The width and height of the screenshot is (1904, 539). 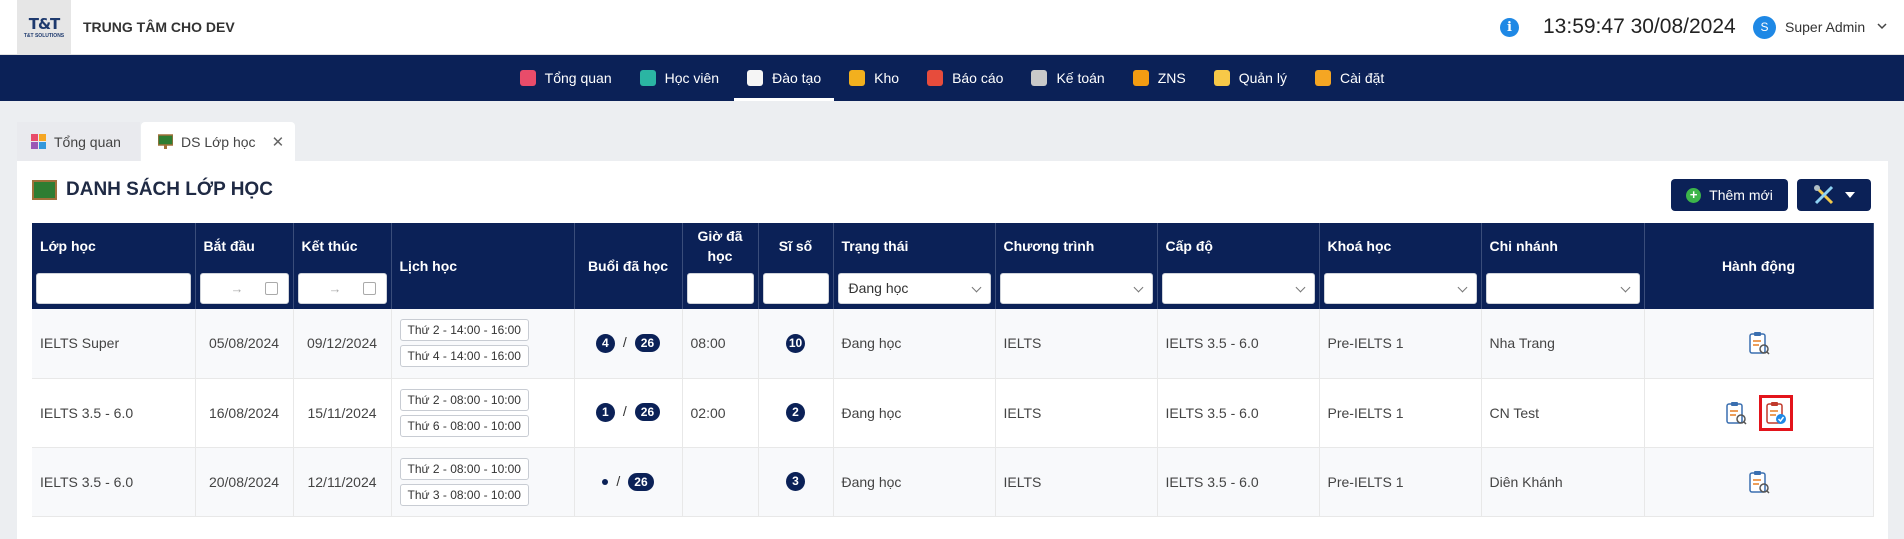 I want to click on cell-course: Pre-IELTS 1, so click(x=1400, y=344).